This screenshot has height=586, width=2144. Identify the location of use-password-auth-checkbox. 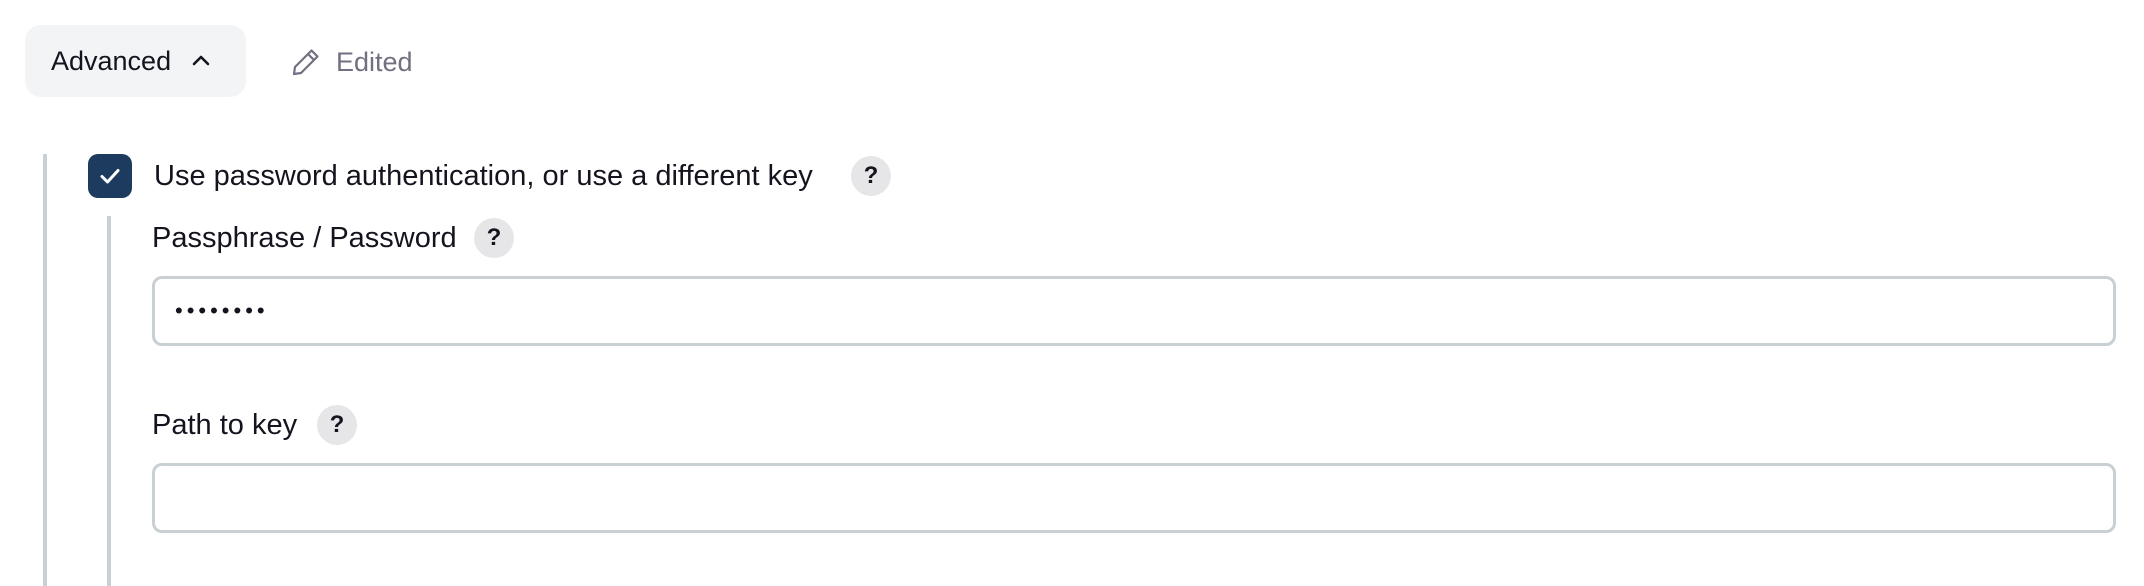
(110, 176).